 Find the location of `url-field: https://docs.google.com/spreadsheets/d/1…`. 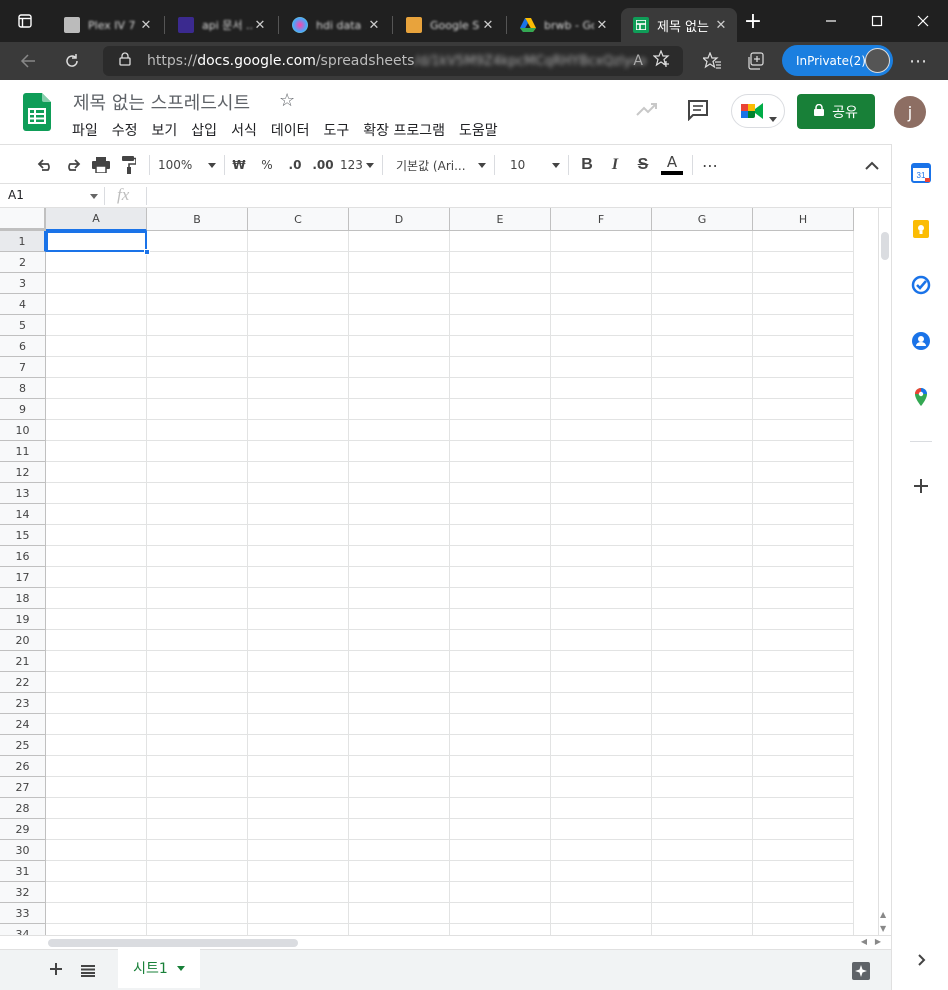

url-field: https://docs.google.com/spreadsheets/d/1… is located at coordinates (393, 61).